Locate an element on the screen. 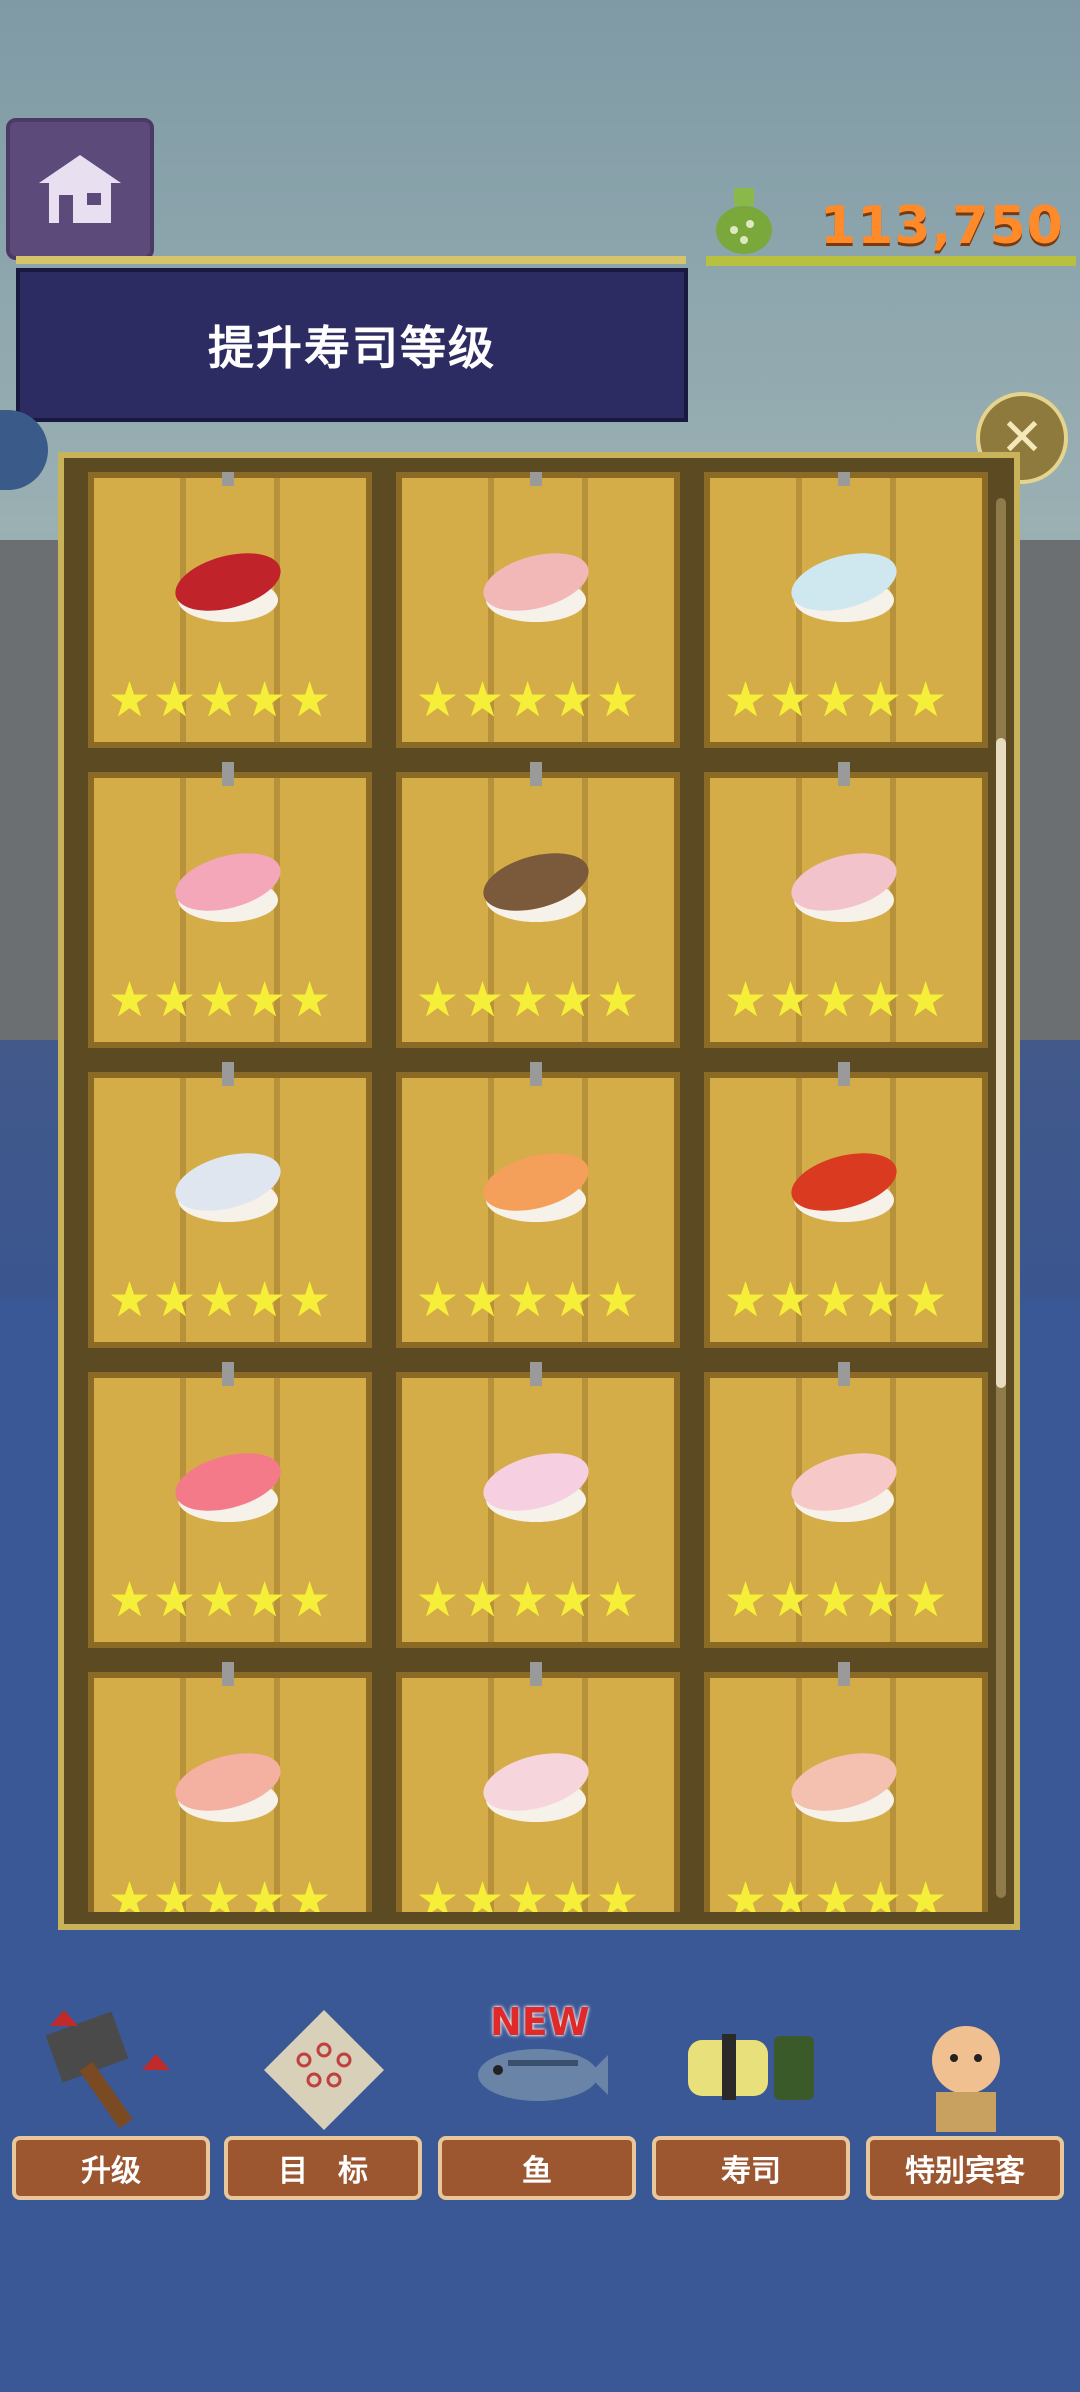 The width and height of the screenshot is (1080, 2392). sweet-shrimp-sushi-icon is located at coordinates (844, 1787).